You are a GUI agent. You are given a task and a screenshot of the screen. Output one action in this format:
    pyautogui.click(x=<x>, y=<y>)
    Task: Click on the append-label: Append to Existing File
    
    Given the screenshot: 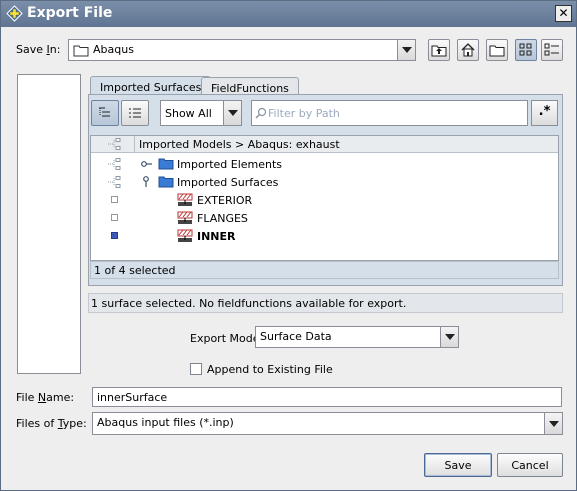 What is the action you would take?
    pyautogui.click(x=270, y=369)
    